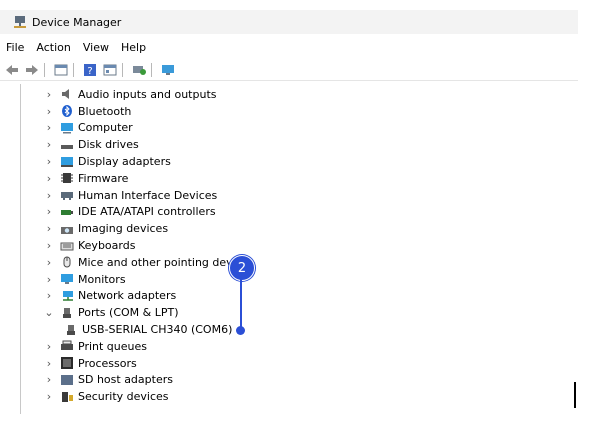 The height and width of the screenshot is (421, 603). What do you see at coordinates (289, 22) in the screenshot?
I see `title-bar: Device Manager` at bounding box center [289, 22].